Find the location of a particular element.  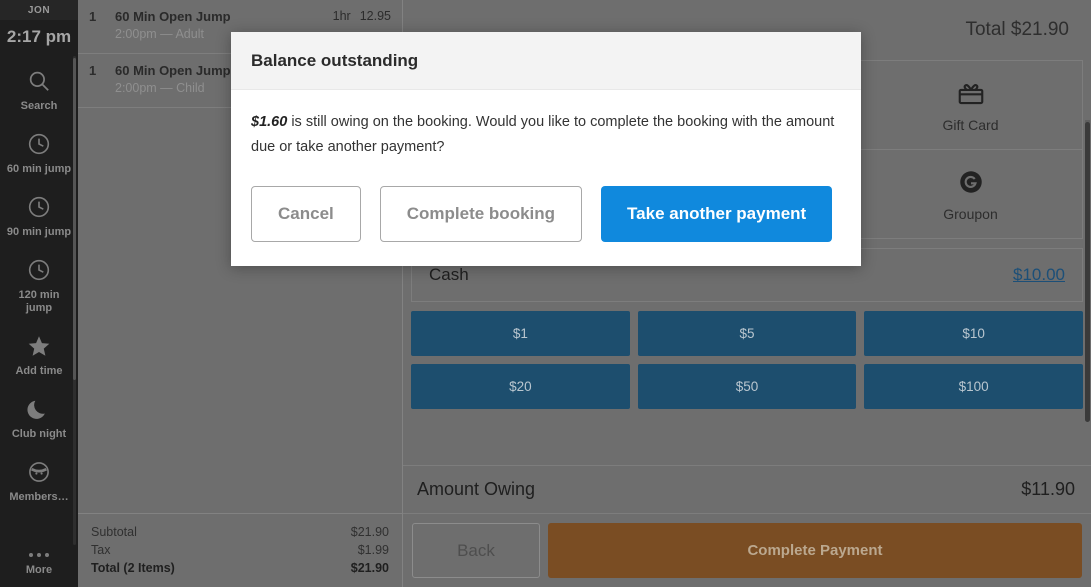

payment-scrollbar-thumb is located at coordinates (1087, 272).